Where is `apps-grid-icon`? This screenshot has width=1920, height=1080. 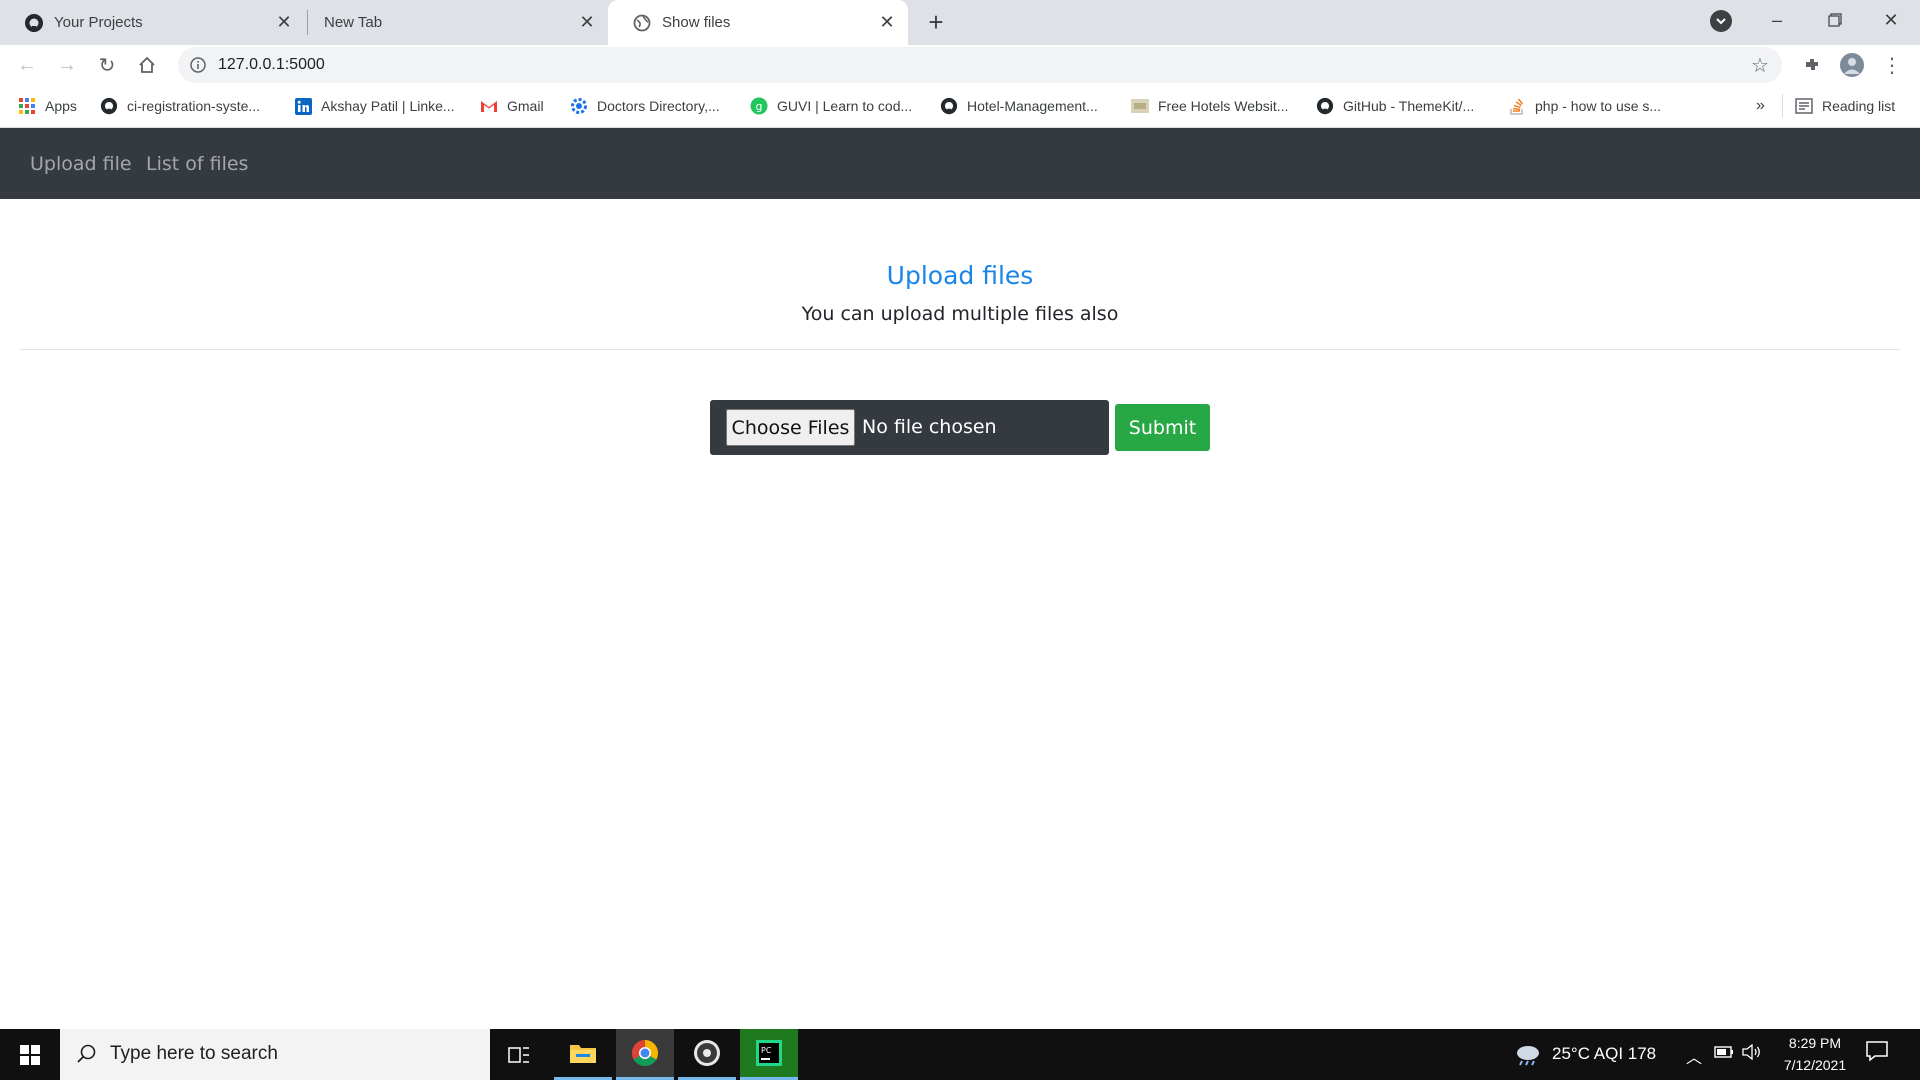 apps-grid-icon is located at coordinates (27, 106).